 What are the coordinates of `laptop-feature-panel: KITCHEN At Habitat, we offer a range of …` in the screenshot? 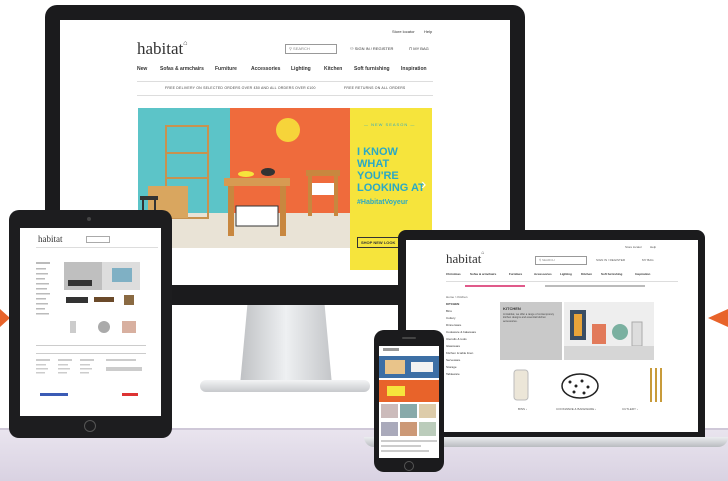 It's located at (531, 331).